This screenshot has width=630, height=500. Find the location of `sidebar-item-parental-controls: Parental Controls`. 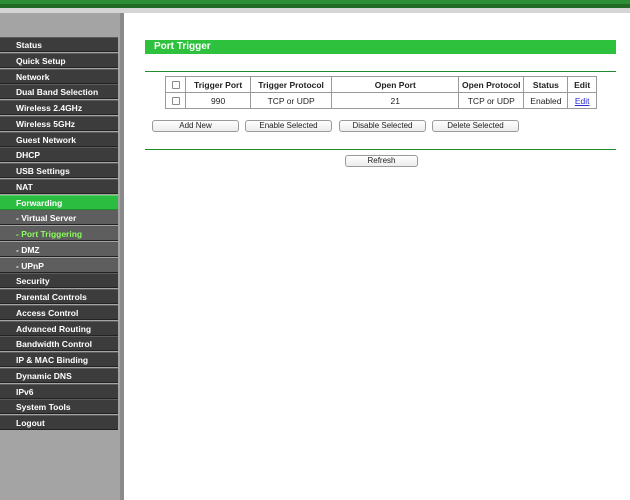

sidebar-item-parental-controls: Parental Controls is located at coordinates (59, 296).